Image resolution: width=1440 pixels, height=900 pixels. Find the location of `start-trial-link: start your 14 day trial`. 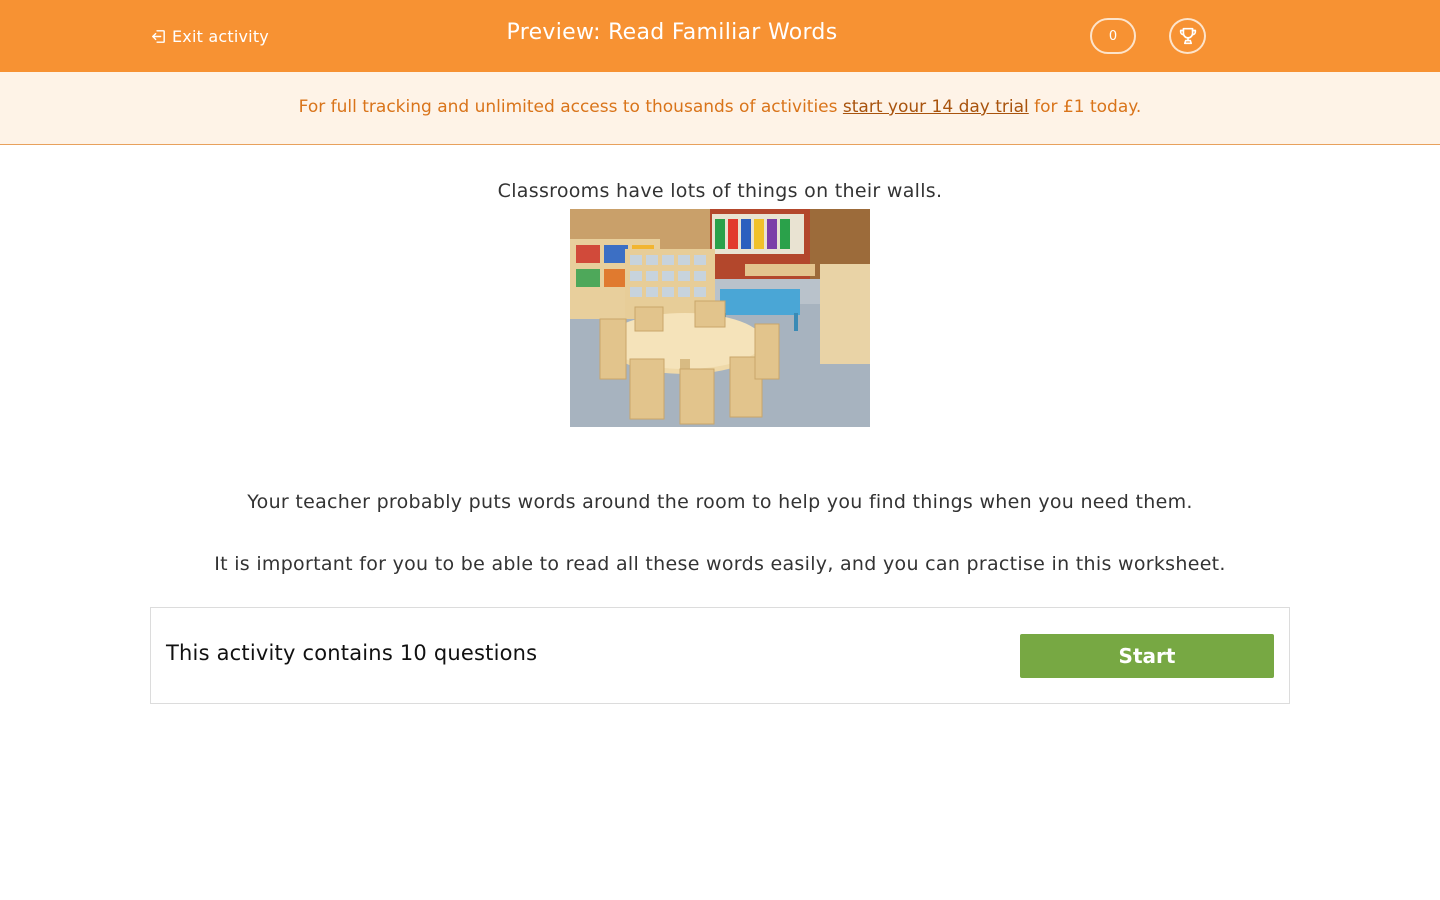

start-trial-link: start your 14 day trial is located at coordinates (936, 107).